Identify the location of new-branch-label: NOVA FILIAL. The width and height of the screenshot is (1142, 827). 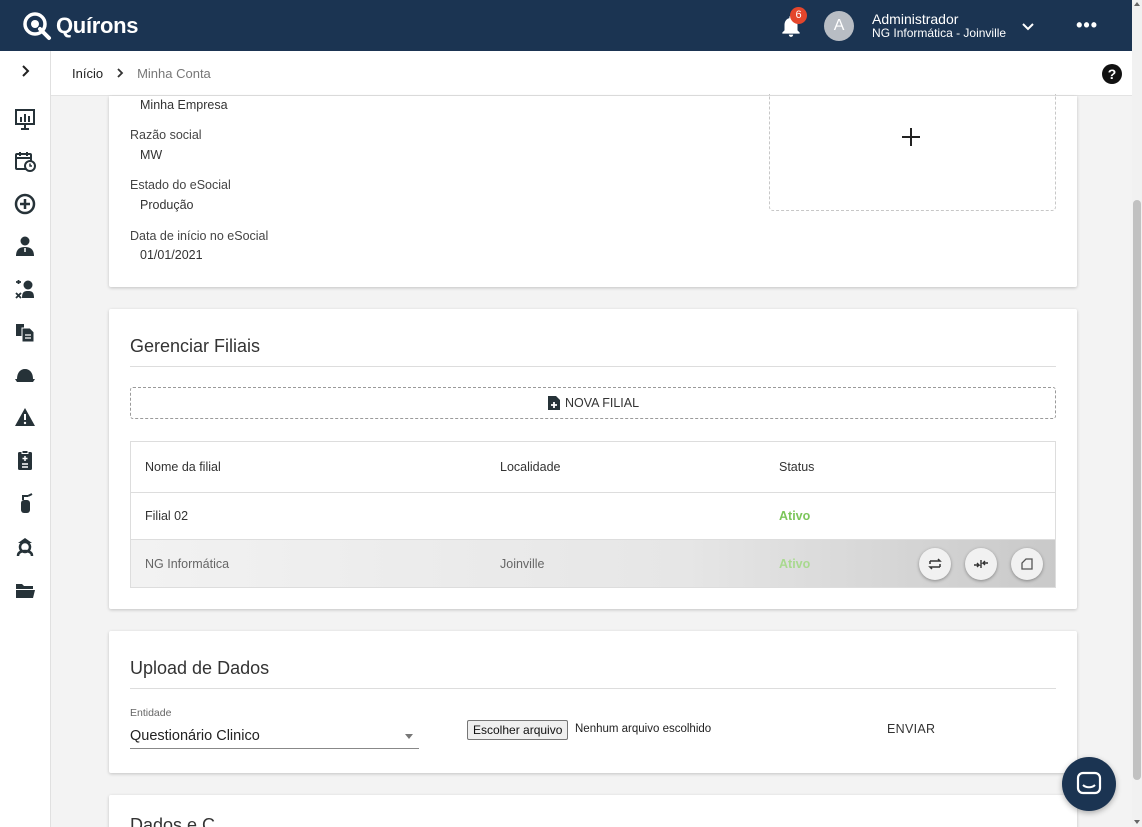
(602, 403).